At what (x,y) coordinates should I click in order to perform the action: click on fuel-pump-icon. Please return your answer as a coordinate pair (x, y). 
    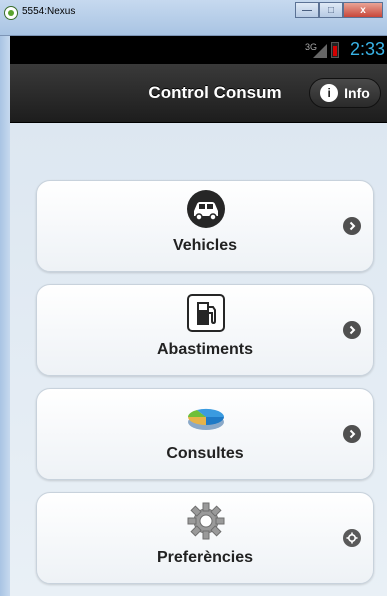
    Looking at the image, I should click on (206, 313).